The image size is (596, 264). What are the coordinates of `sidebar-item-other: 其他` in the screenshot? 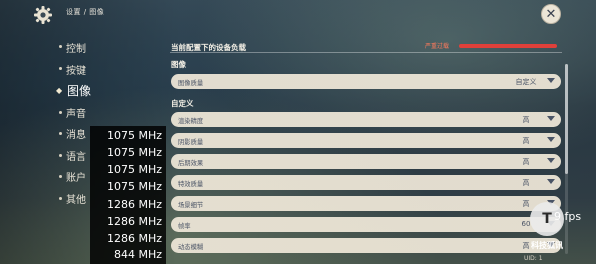 It's located at (76, 198).